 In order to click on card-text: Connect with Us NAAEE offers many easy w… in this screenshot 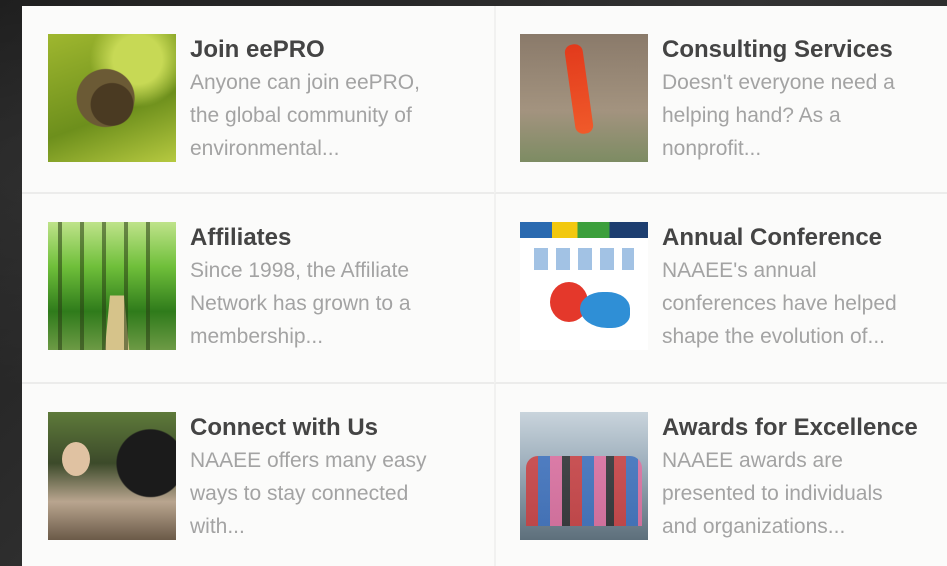, I will do `click(340, 489)`.